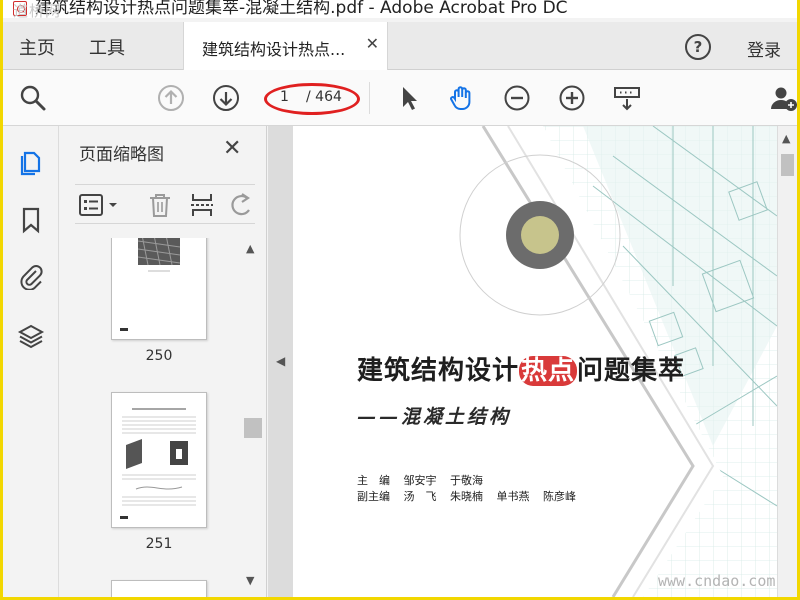 Image resolution: width=800 pixels, height=600 pixels. I want to click on document-tab: 建筑结构设计热点... ✕, so click(285, 46).